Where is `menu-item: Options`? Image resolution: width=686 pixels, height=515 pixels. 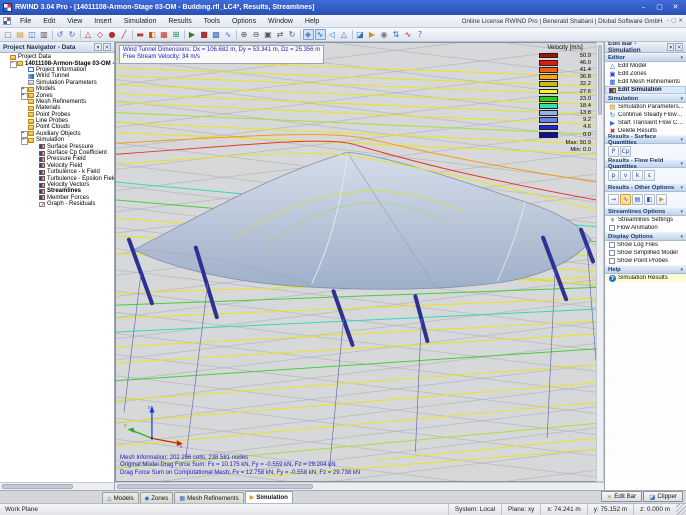 menu-item: Options is located at coordinates (244, 21).